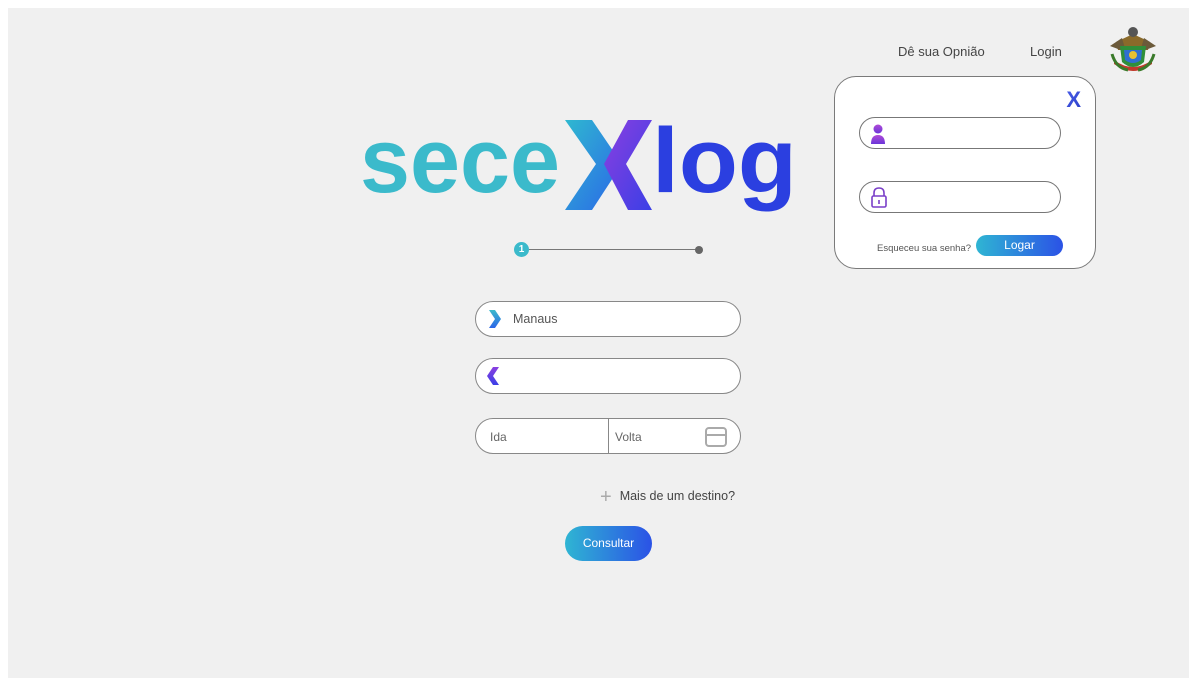  What do you see at coordinates (628, 165) in the screenshot?
I see `logo-x-mark-back` at bounding box center [628, 165].